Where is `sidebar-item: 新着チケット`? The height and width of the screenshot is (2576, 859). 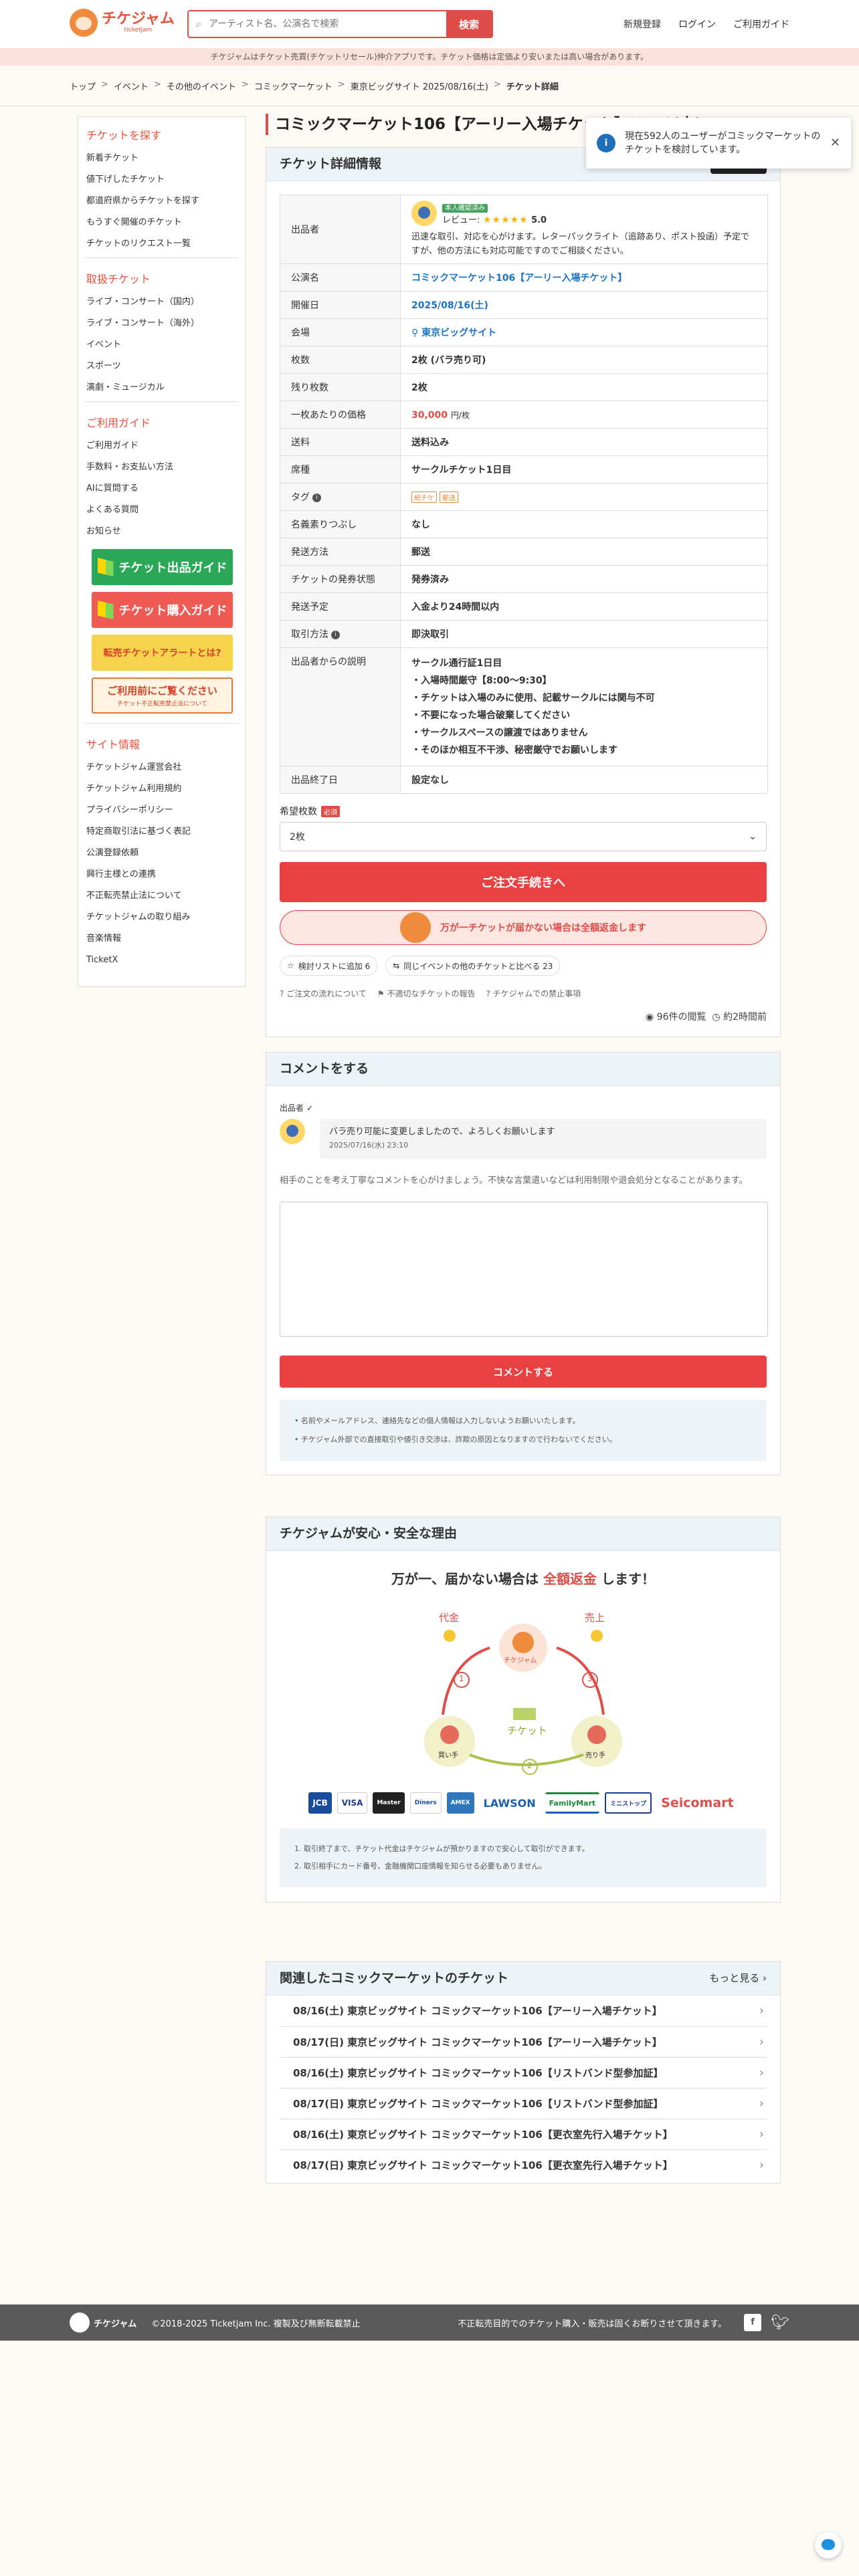 sidebar-item: 新着チケット is located at coordinates (162, 158).